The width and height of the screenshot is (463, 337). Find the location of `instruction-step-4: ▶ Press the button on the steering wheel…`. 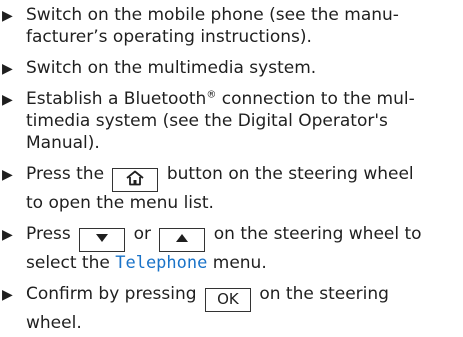

instruction-step-4: ▶ Press the button on the steering wheel… is located at coordinates (229, 188).